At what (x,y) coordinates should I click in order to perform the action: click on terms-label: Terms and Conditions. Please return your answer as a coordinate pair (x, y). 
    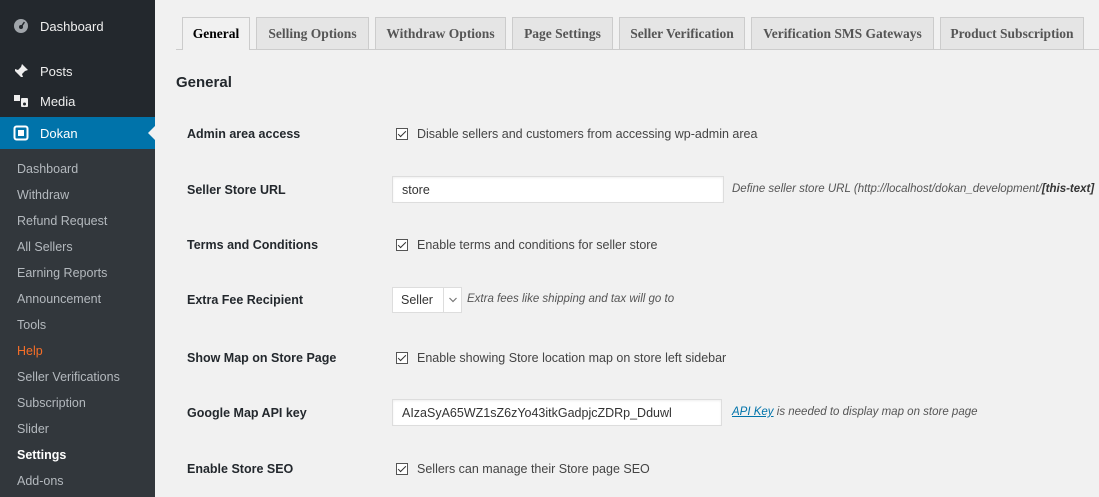
    Looking at the image, I should click on (253, 245).